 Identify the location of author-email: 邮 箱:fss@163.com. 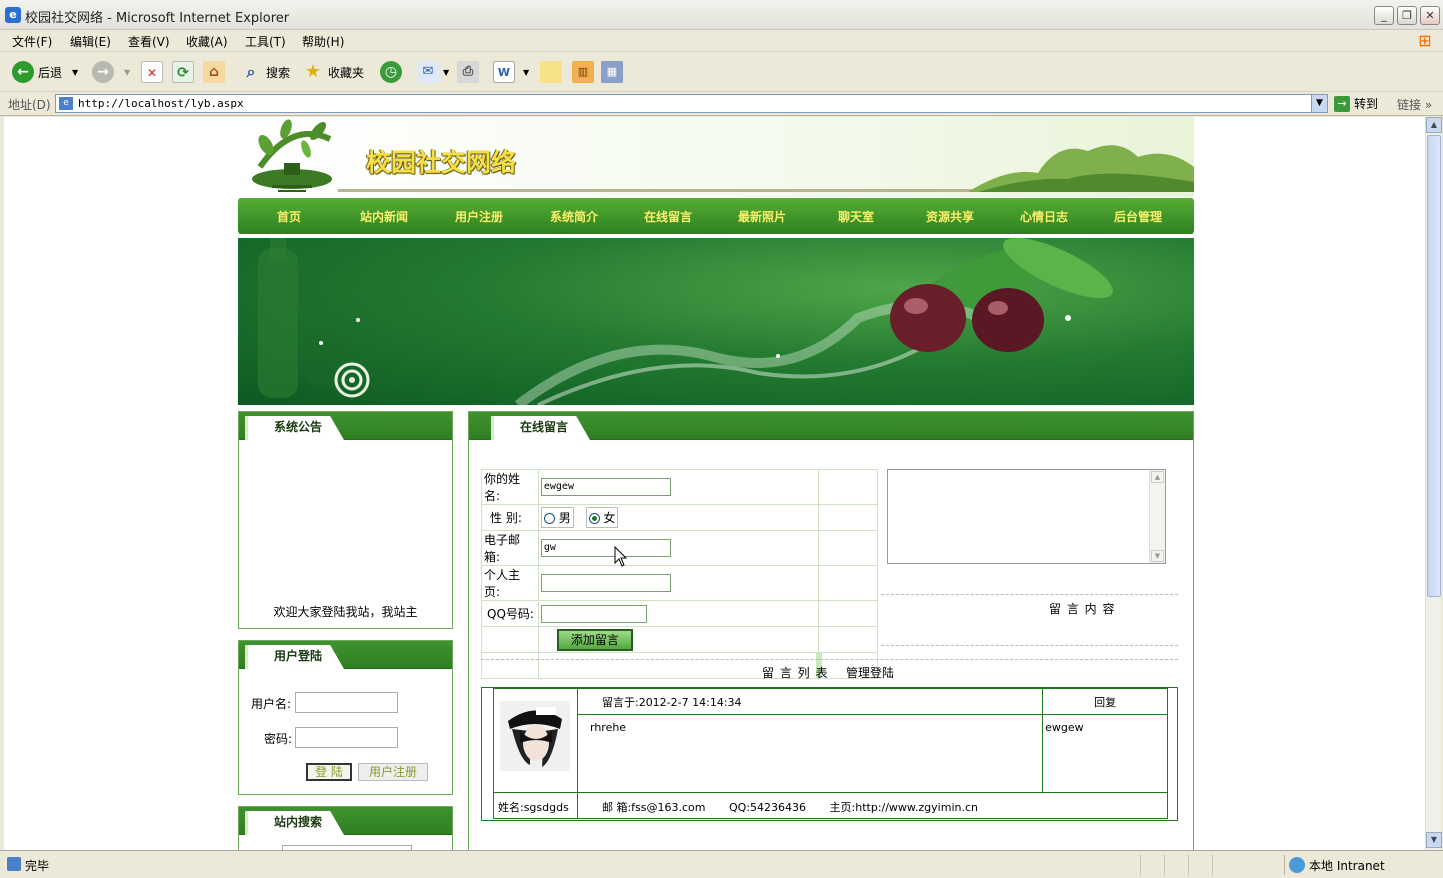
(653, 807).